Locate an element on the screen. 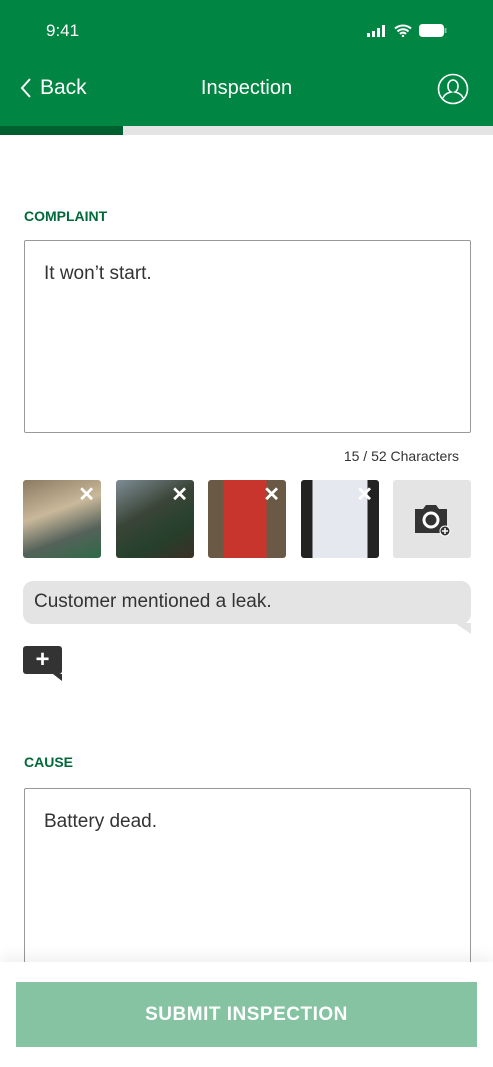  add-note-button: + is located at coordinates (42, 663).